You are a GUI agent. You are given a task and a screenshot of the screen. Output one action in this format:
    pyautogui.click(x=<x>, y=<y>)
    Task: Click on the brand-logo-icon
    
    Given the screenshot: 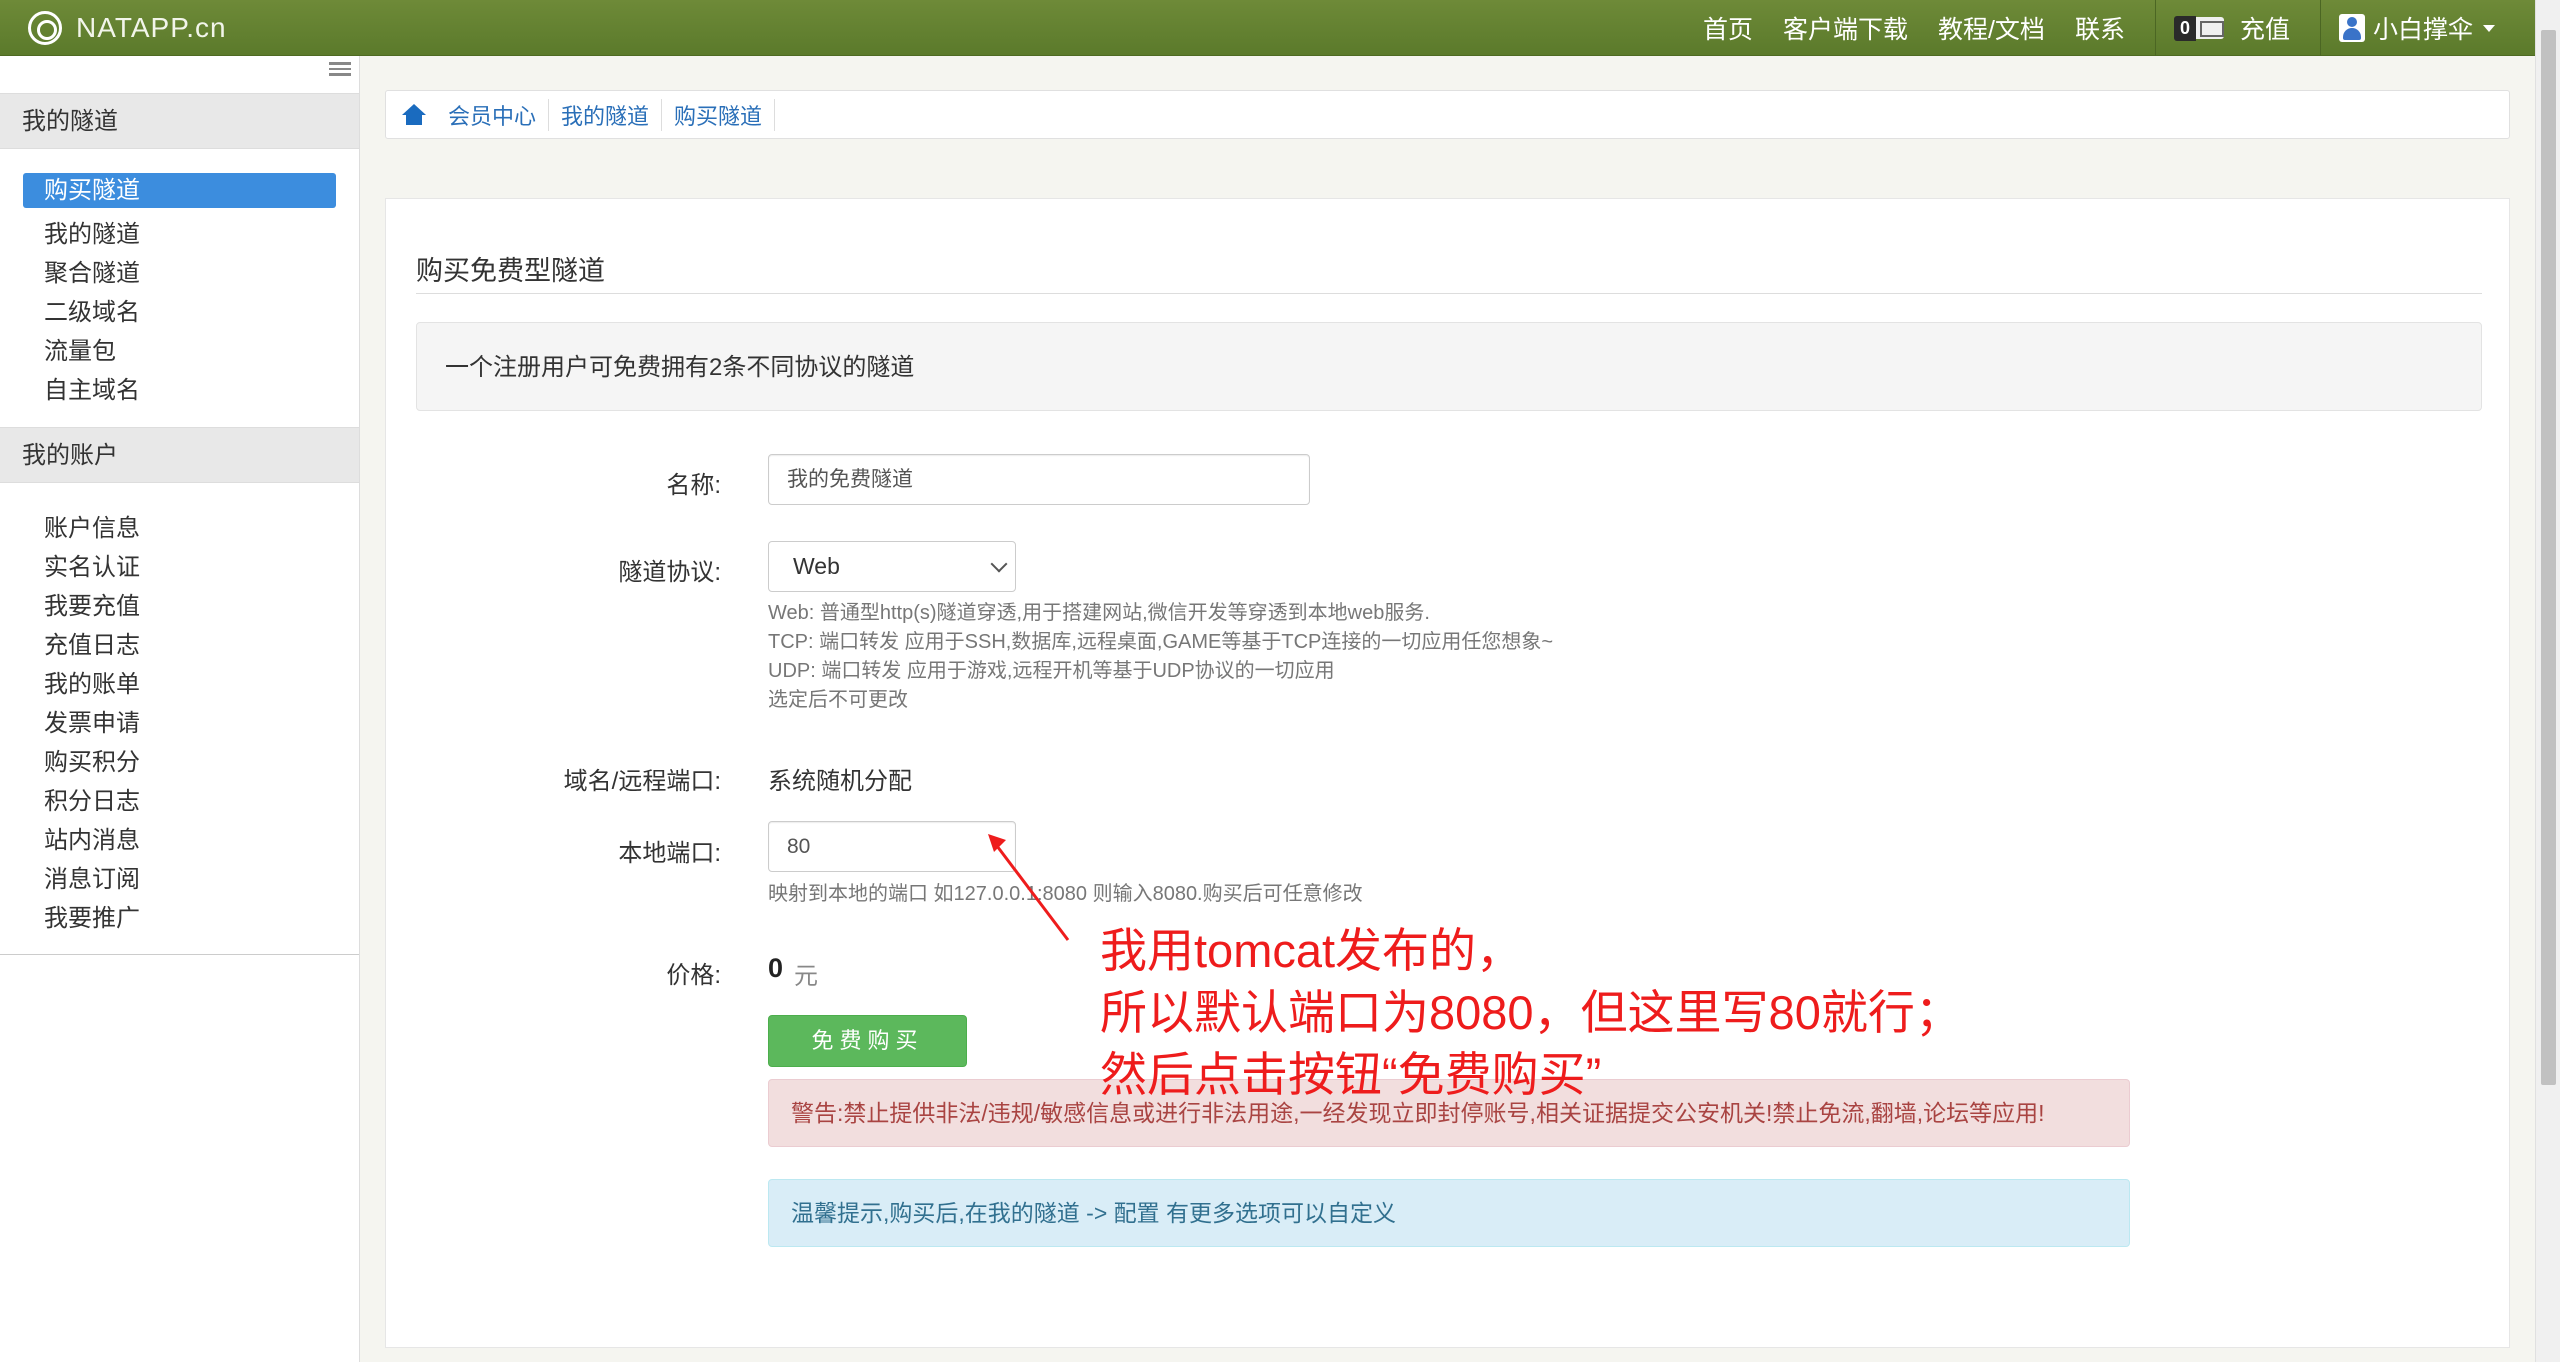 What is the action you would take?
    pyautogui.click(x=45, y=28)
    